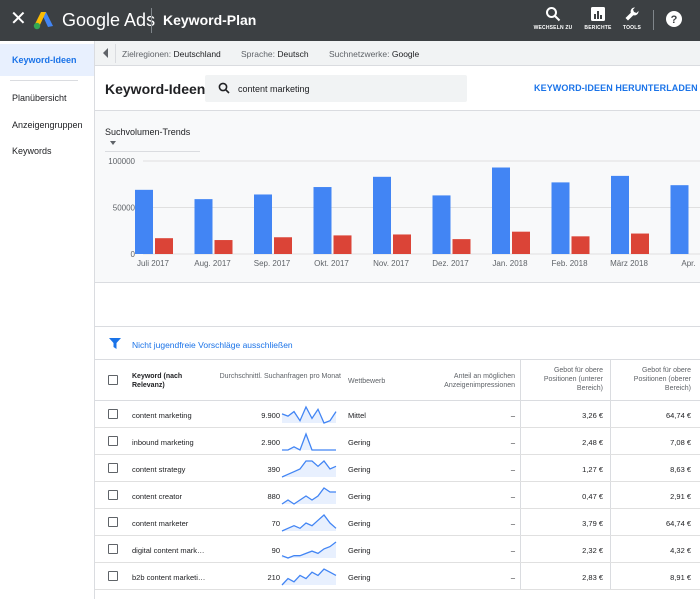  I want to click on header-impression-share: Anteil an möglichen Anzeigenimpressionen, so click(470, 381).